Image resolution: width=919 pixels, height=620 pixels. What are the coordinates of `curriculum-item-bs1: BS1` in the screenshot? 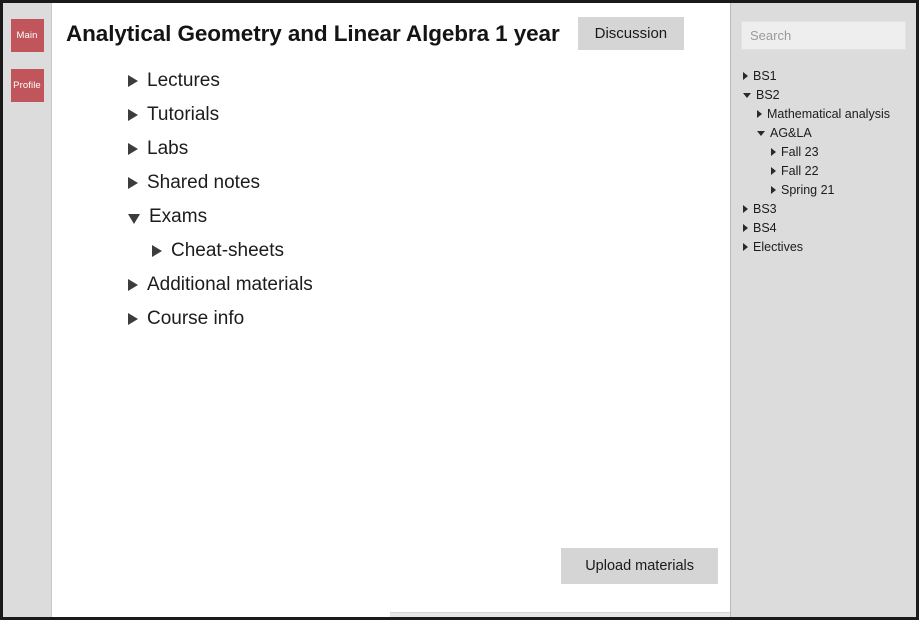 It's located at (823, 75).